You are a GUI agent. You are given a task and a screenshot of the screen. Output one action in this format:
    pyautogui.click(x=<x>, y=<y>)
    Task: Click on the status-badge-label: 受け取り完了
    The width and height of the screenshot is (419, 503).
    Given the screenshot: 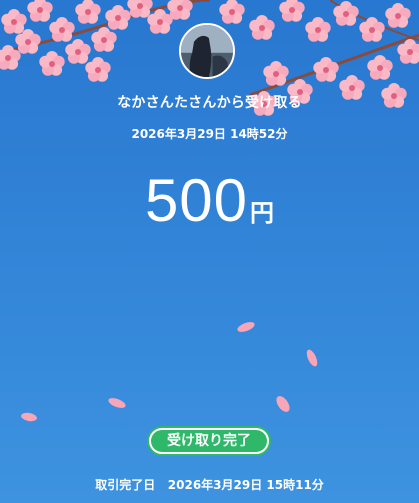 What is the action you would take?
    pyautogui.click(x=209, y=441)
    